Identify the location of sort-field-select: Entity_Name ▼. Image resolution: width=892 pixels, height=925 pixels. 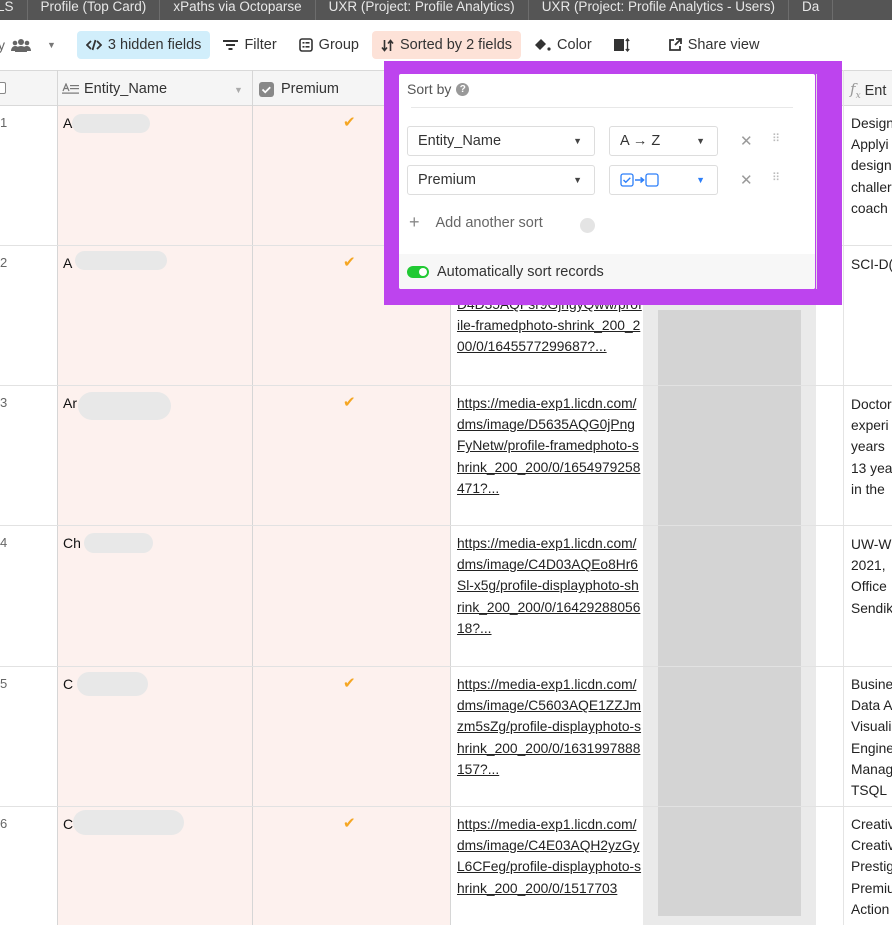
(501, 141).